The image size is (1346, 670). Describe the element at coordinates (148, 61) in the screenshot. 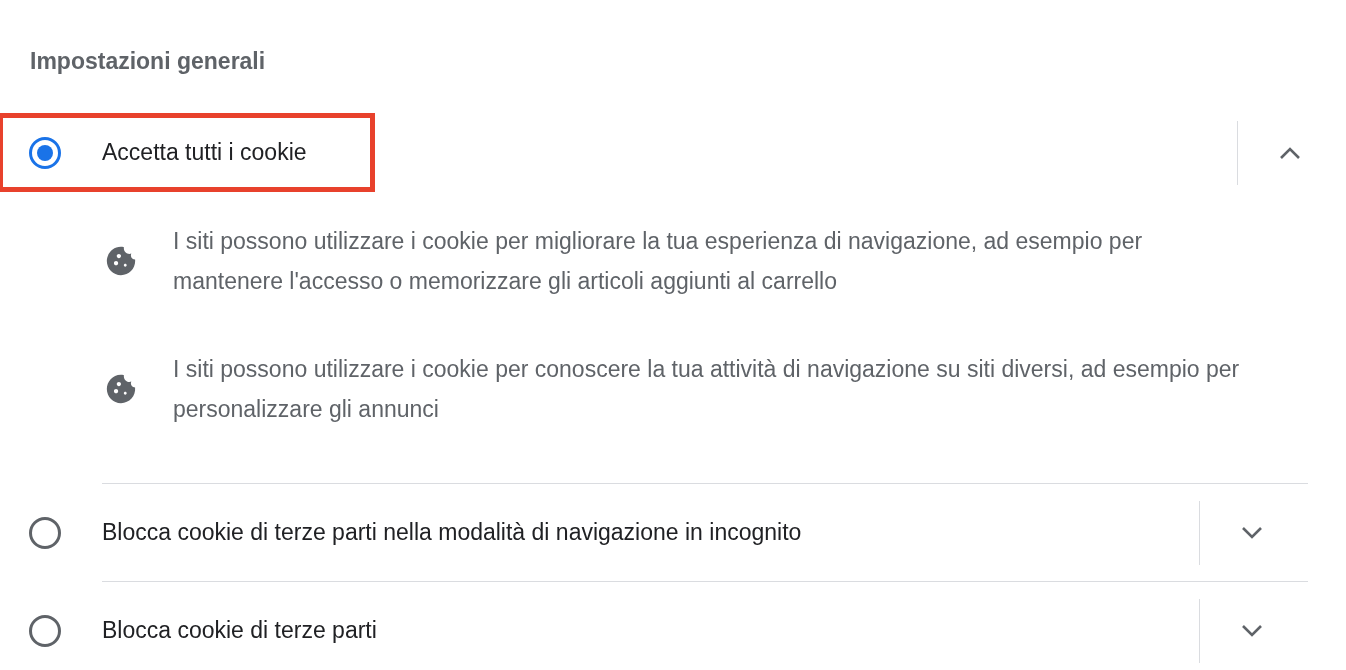

I see `section-title: Impostazioni generali` at that location.